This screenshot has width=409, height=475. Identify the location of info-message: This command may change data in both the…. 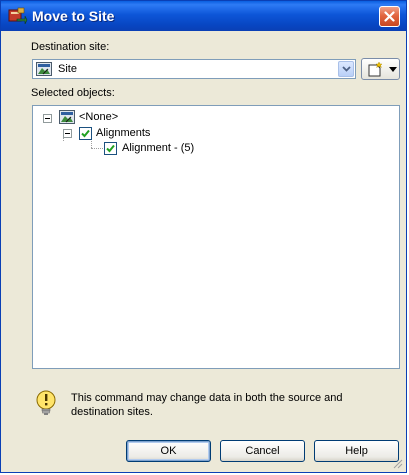
(207, 405).